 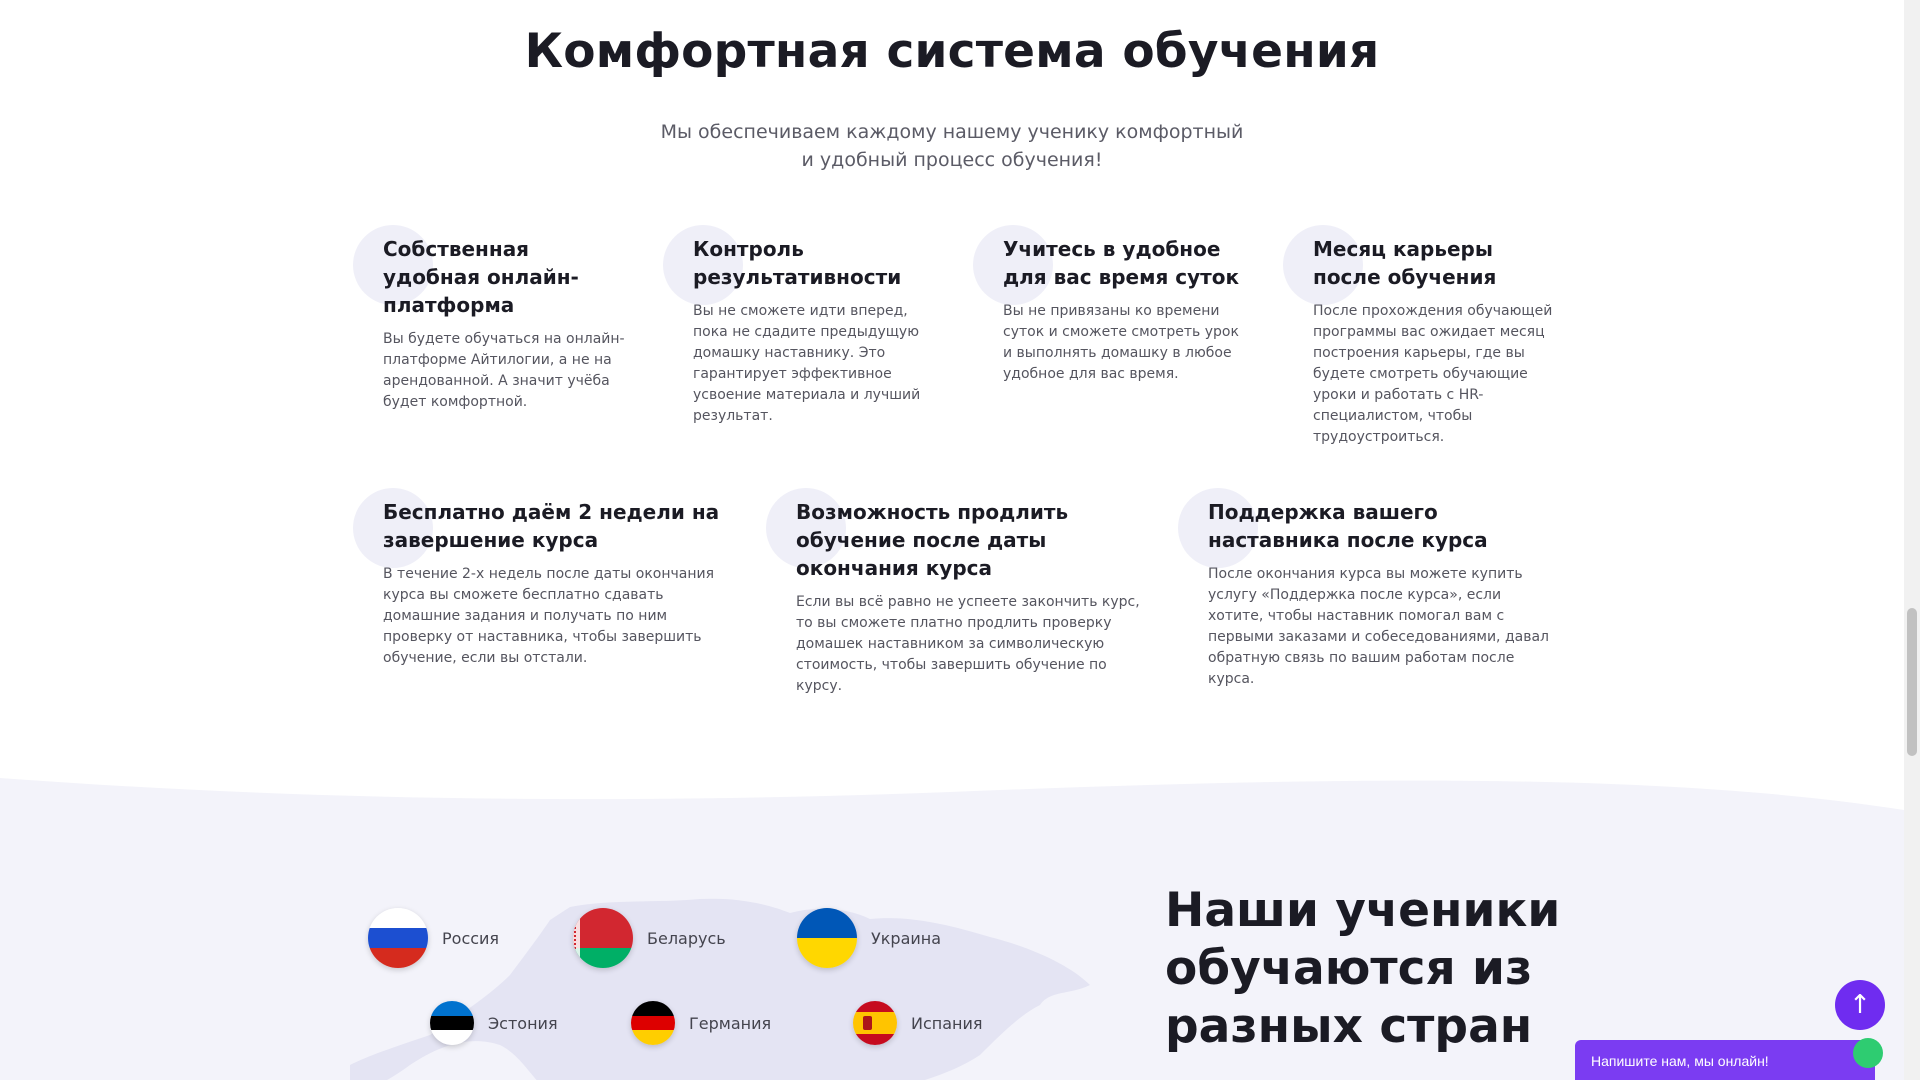 I want to click on country-name: Испания, so click(x=947, y=1023).